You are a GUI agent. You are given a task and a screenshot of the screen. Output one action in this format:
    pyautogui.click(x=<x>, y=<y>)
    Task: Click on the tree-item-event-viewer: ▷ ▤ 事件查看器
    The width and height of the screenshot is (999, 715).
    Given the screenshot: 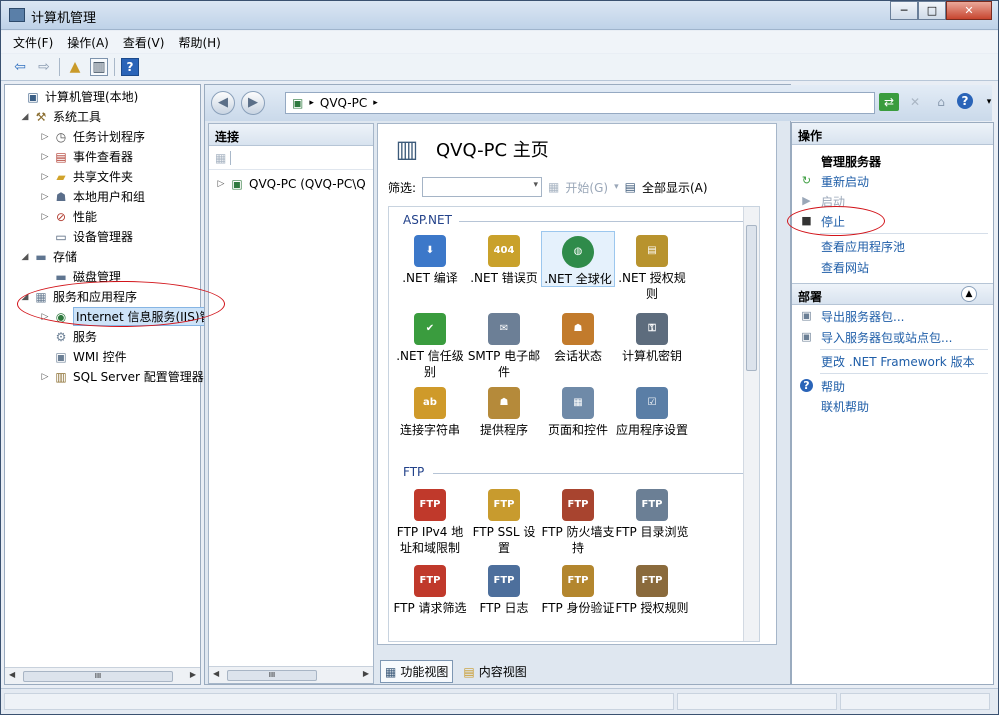 What is the action you would take?
    pyautogui.click(x=86, y=156)
    